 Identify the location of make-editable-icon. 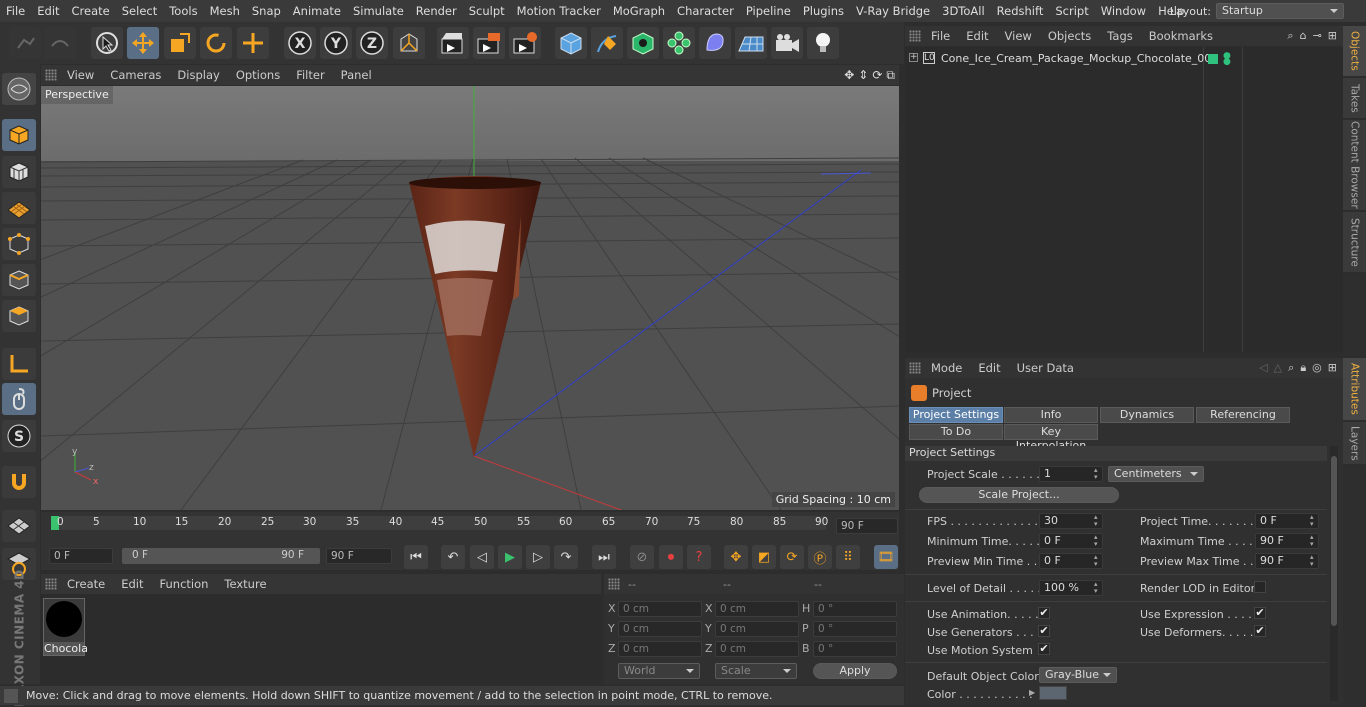
(19, 89).